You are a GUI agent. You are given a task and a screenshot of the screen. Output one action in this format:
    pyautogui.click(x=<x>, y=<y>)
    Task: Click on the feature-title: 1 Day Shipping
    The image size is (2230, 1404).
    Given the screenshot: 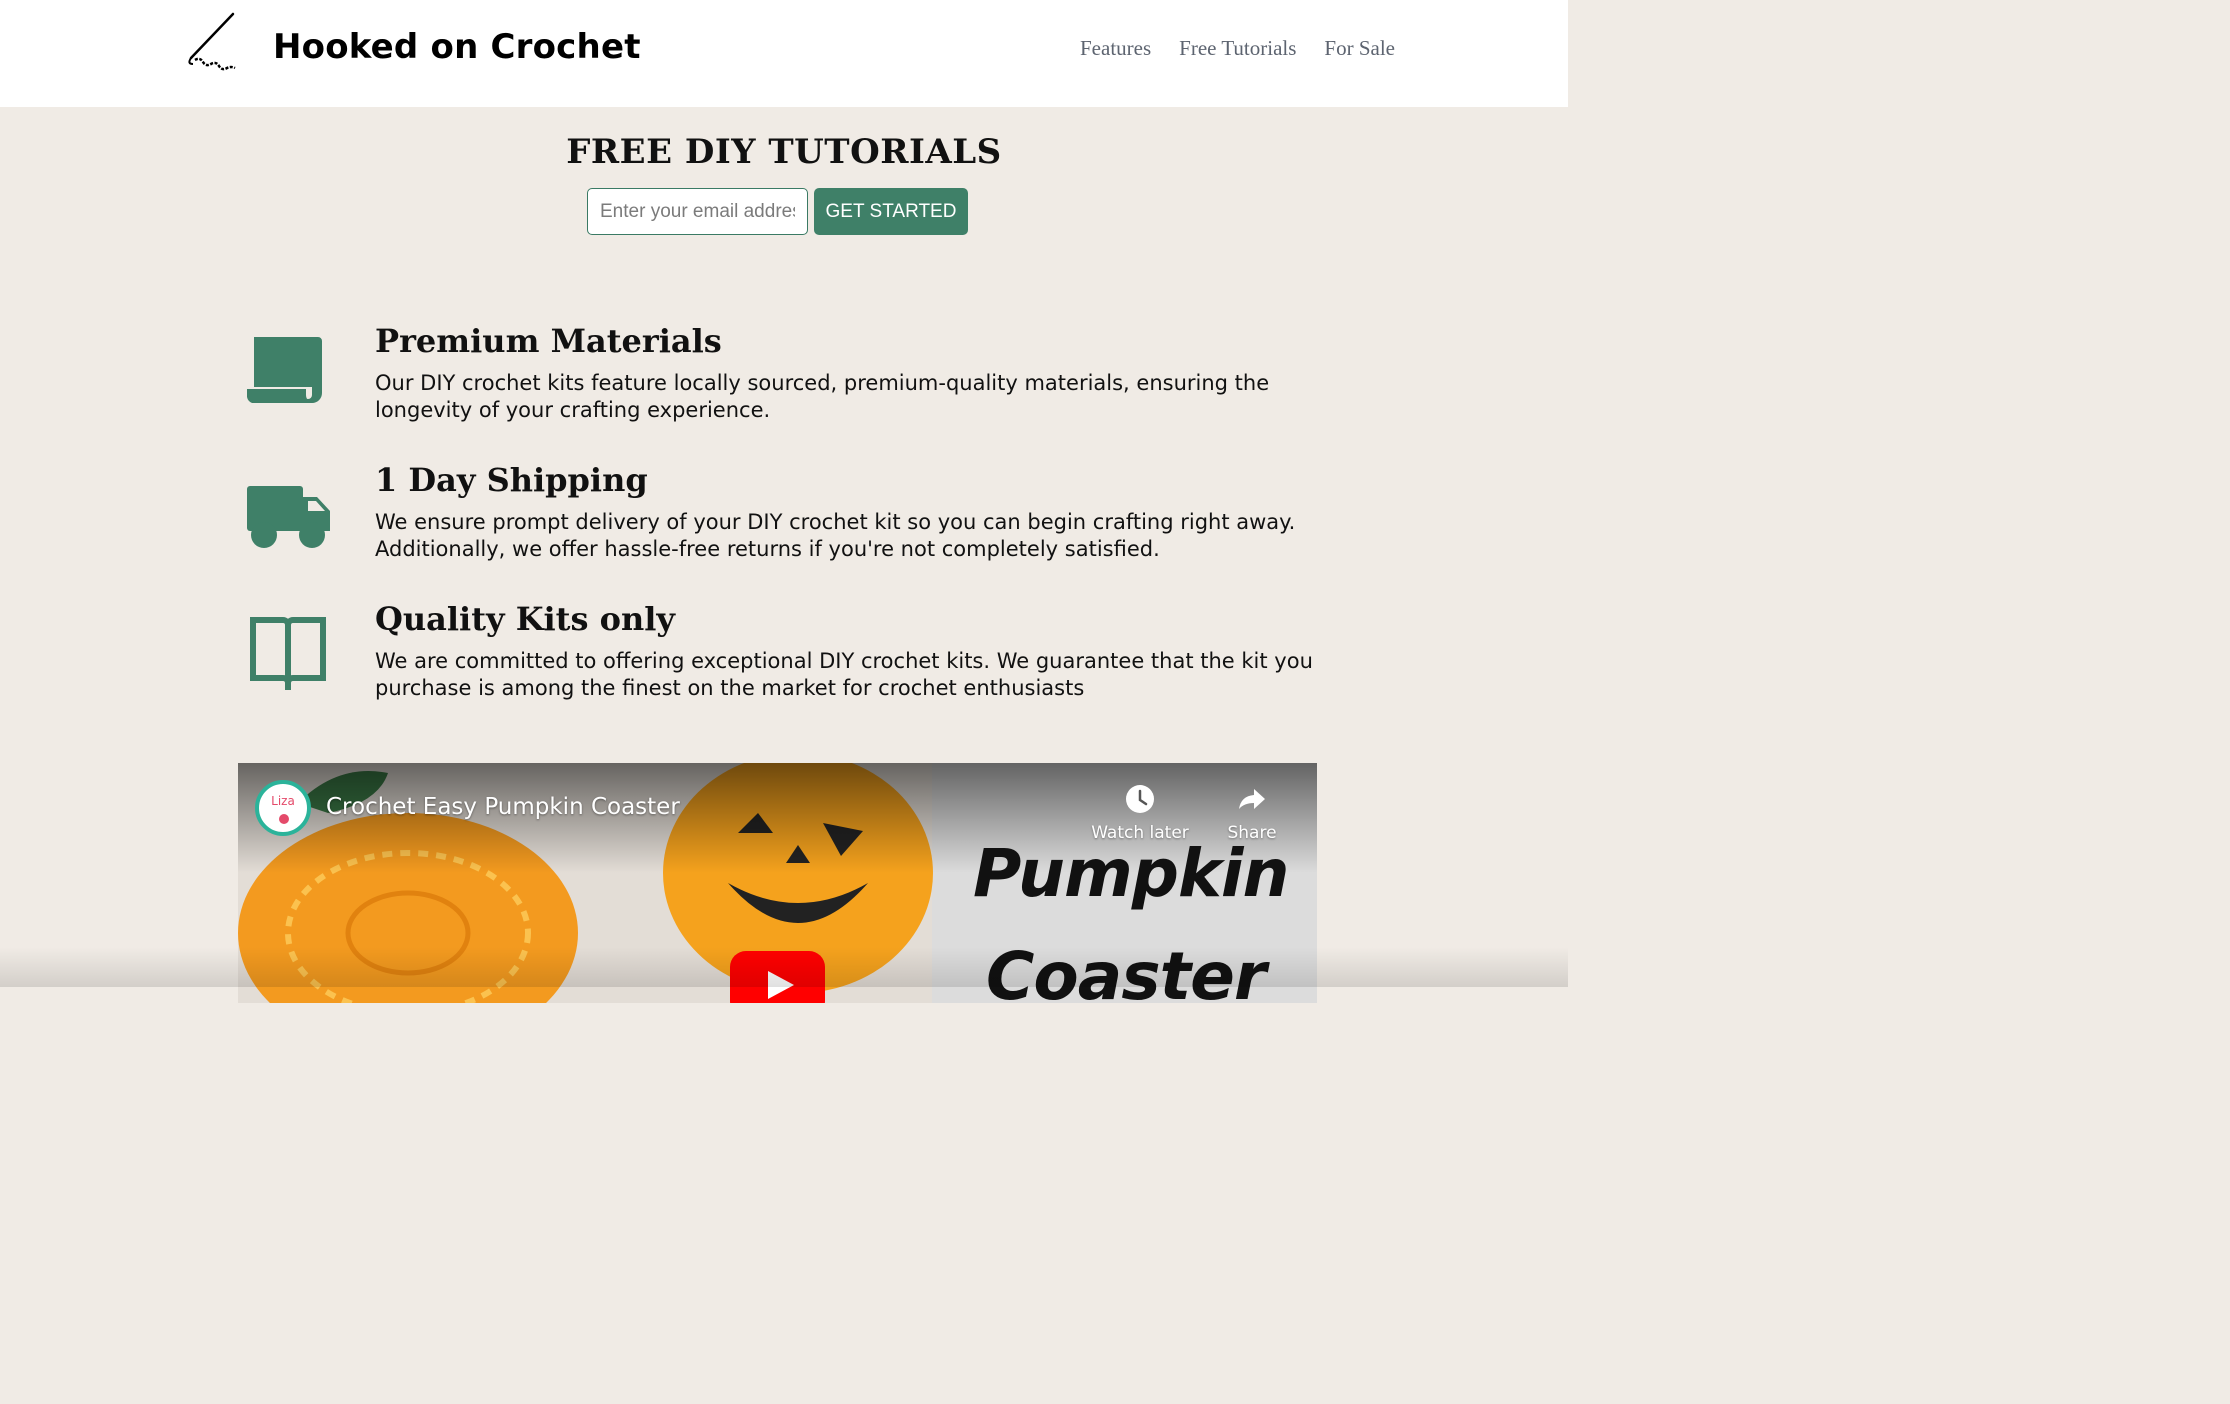 What is the action you would take?
    pyautogui.click(x=511, y=480)
    